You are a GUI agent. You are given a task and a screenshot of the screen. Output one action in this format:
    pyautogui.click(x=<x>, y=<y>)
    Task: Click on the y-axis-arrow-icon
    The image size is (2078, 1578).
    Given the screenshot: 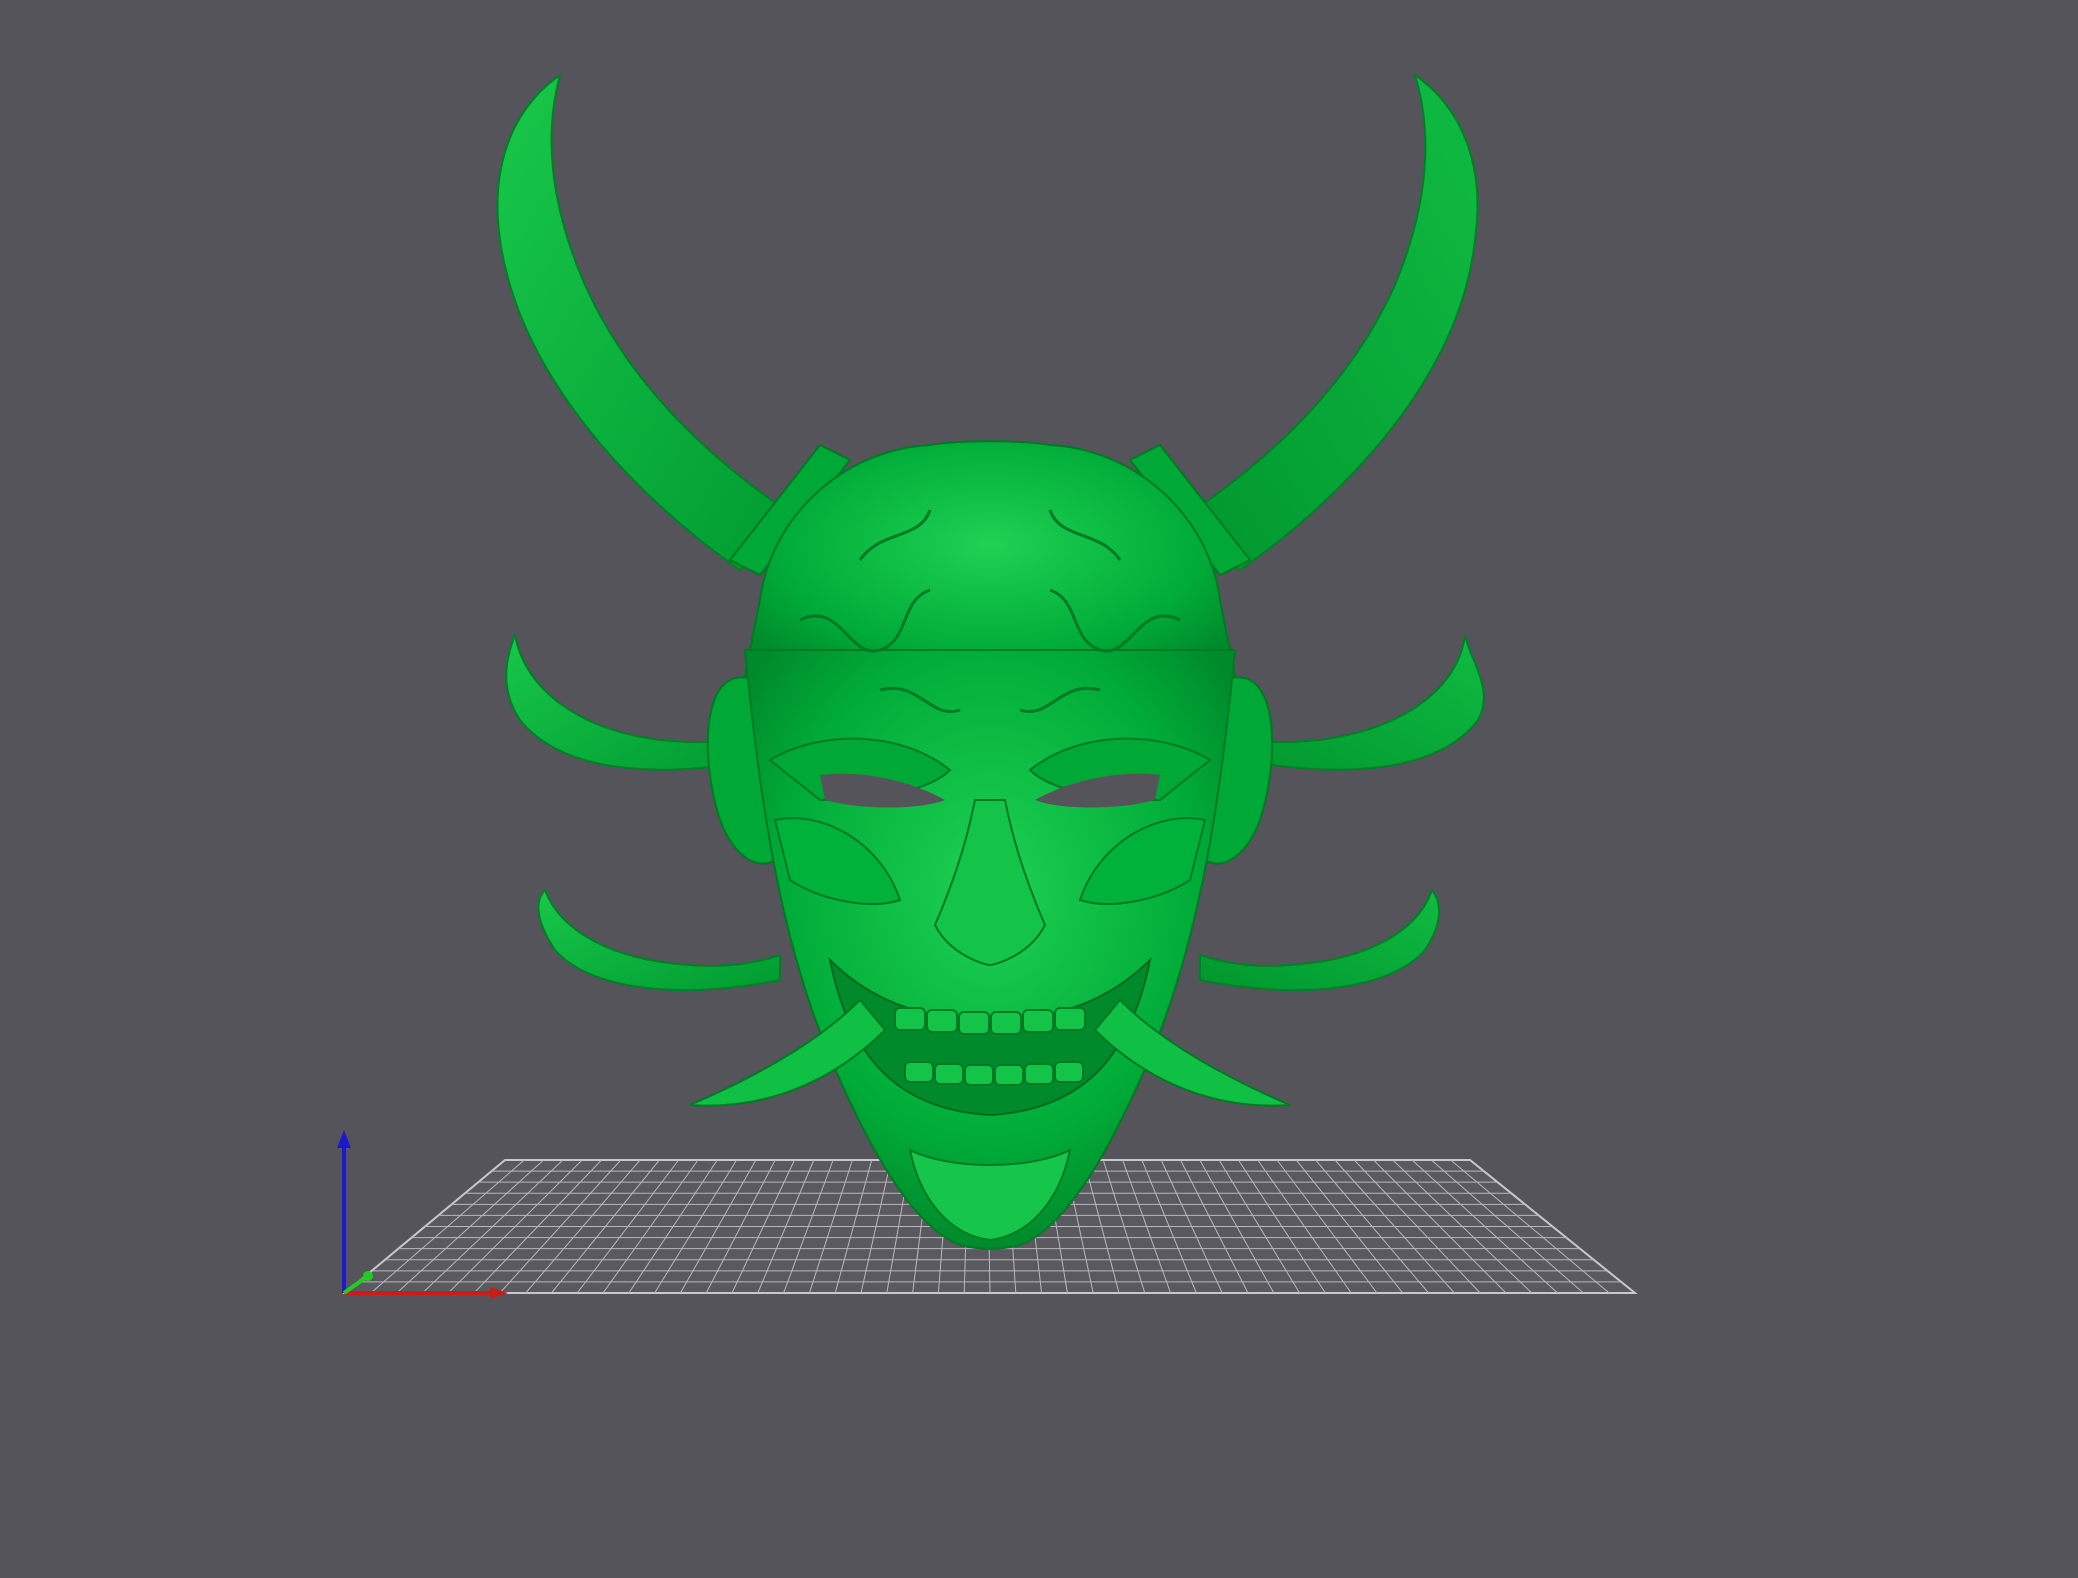 What is the action you would take?
    pyautogui.click(x=368, y=1276)
    